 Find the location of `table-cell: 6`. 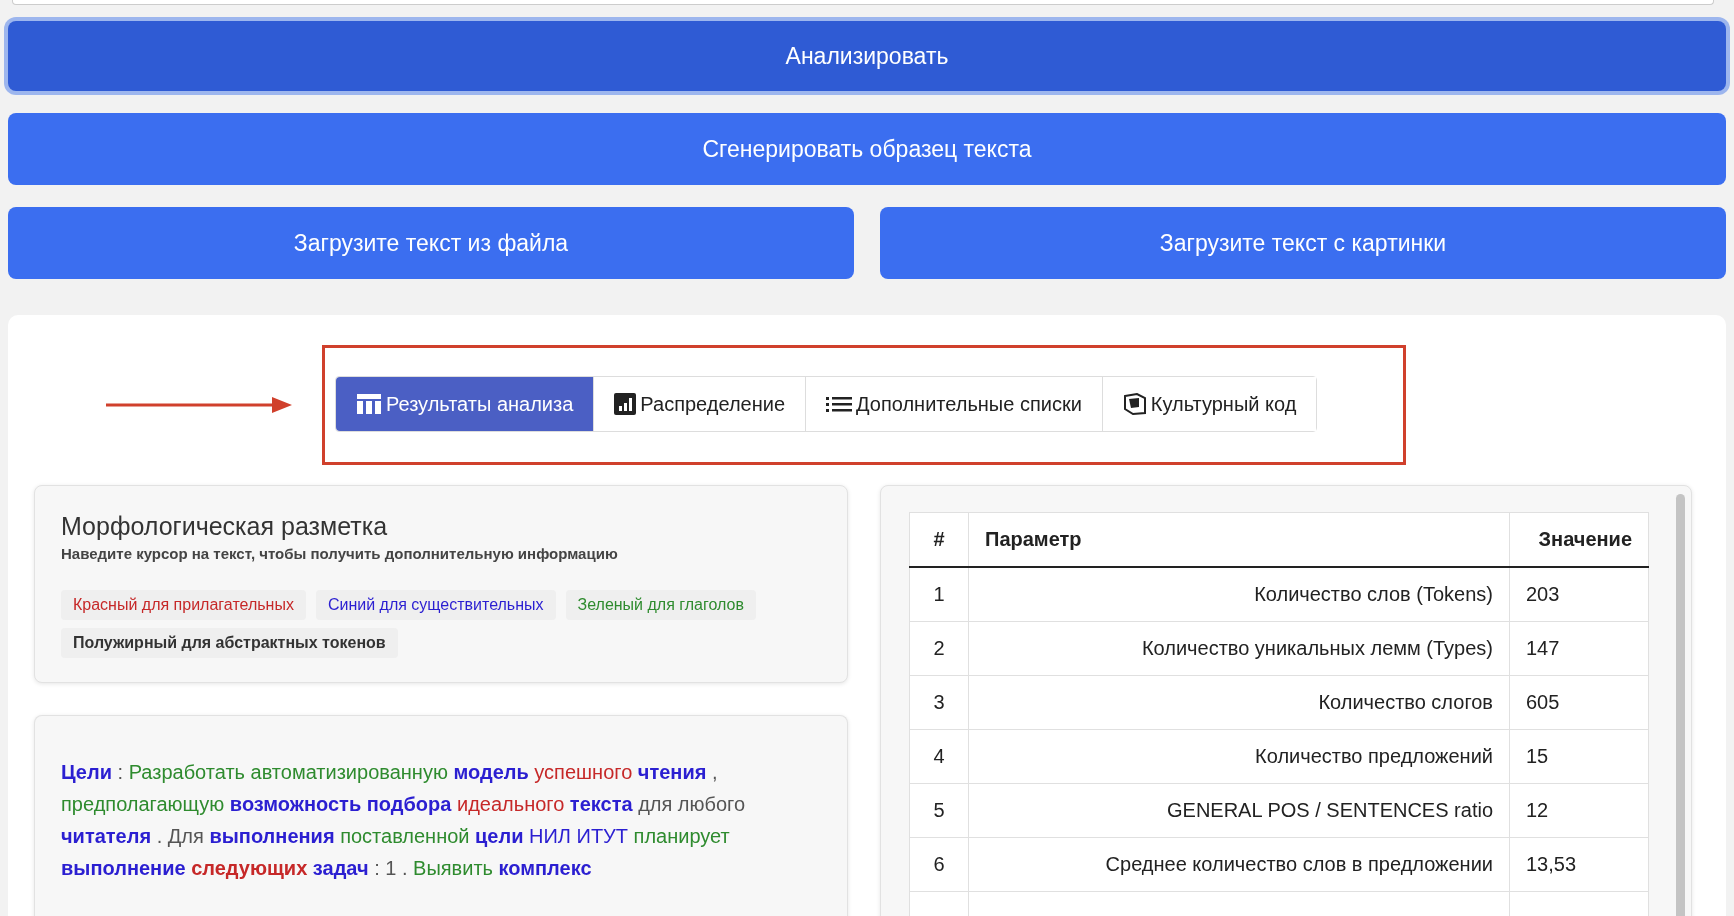

table-cell: 6 is located at coordinates (939, 864).